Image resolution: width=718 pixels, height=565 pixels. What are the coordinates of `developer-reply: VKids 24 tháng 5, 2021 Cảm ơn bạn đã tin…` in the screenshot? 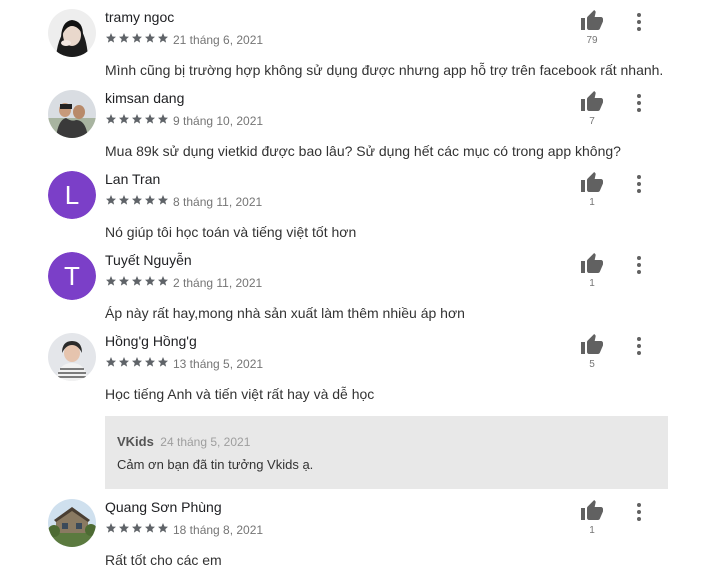 It's located at (386, 452).